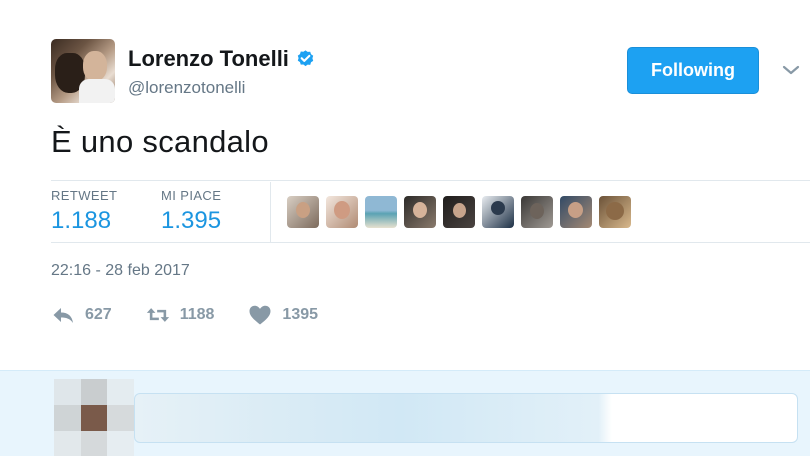  Describe the element at coordinates (97, 91) in the screenshot. I see `avatar-shirt-shape` at that location.